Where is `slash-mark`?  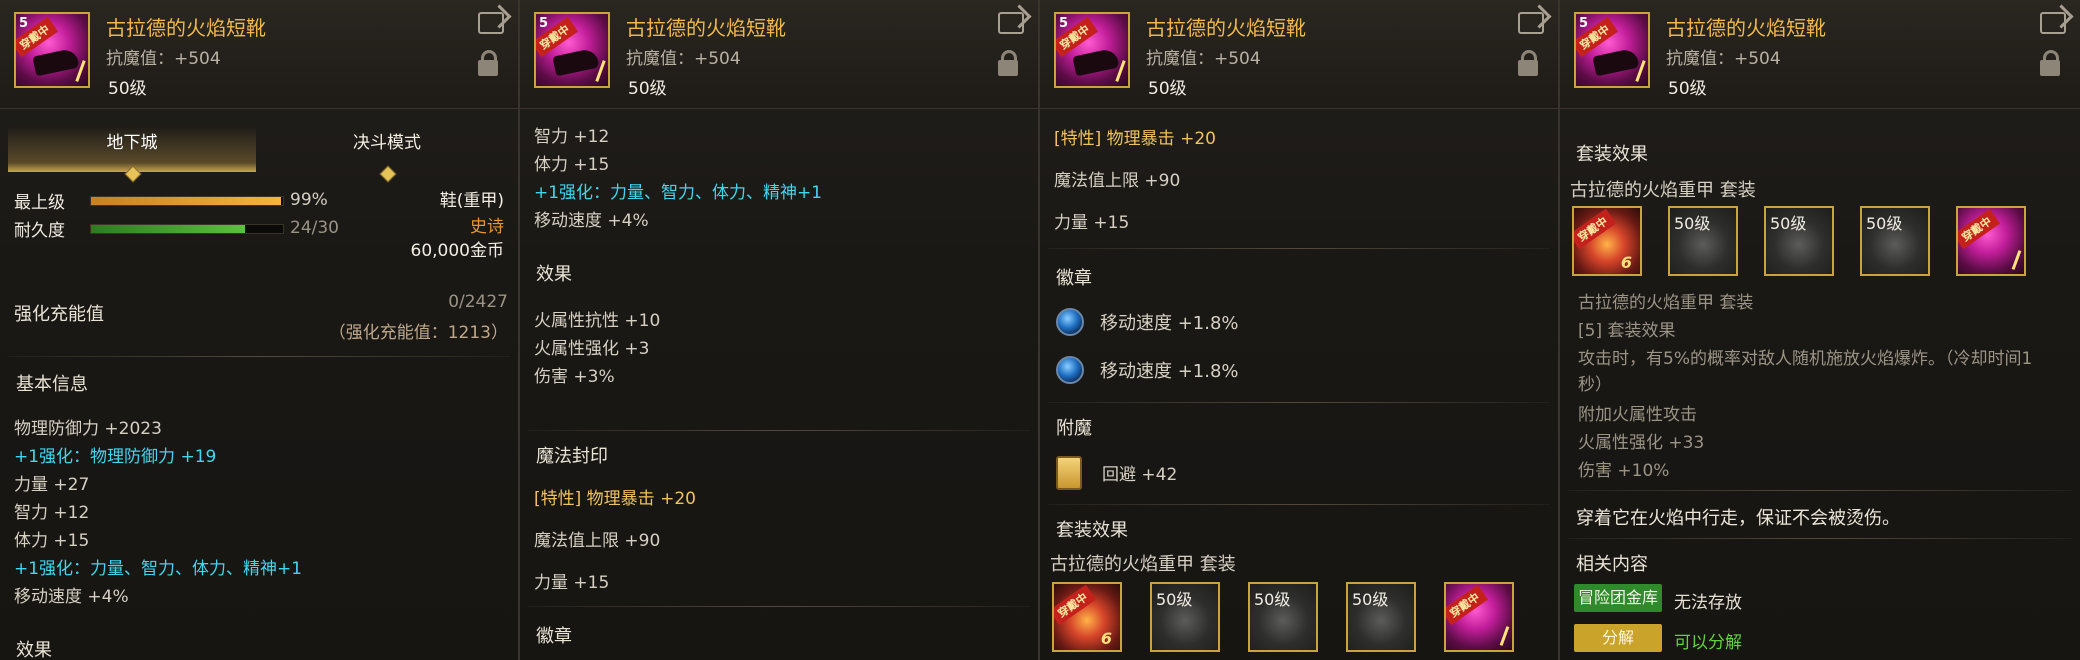
slash-mark is located at coordinates (1504, 636).